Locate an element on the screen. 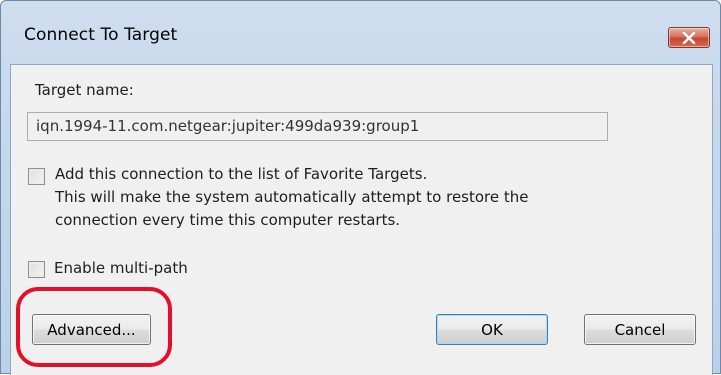 The height and width of the screenshot is (375, 721). close-button is located at coordinates (689, 37).